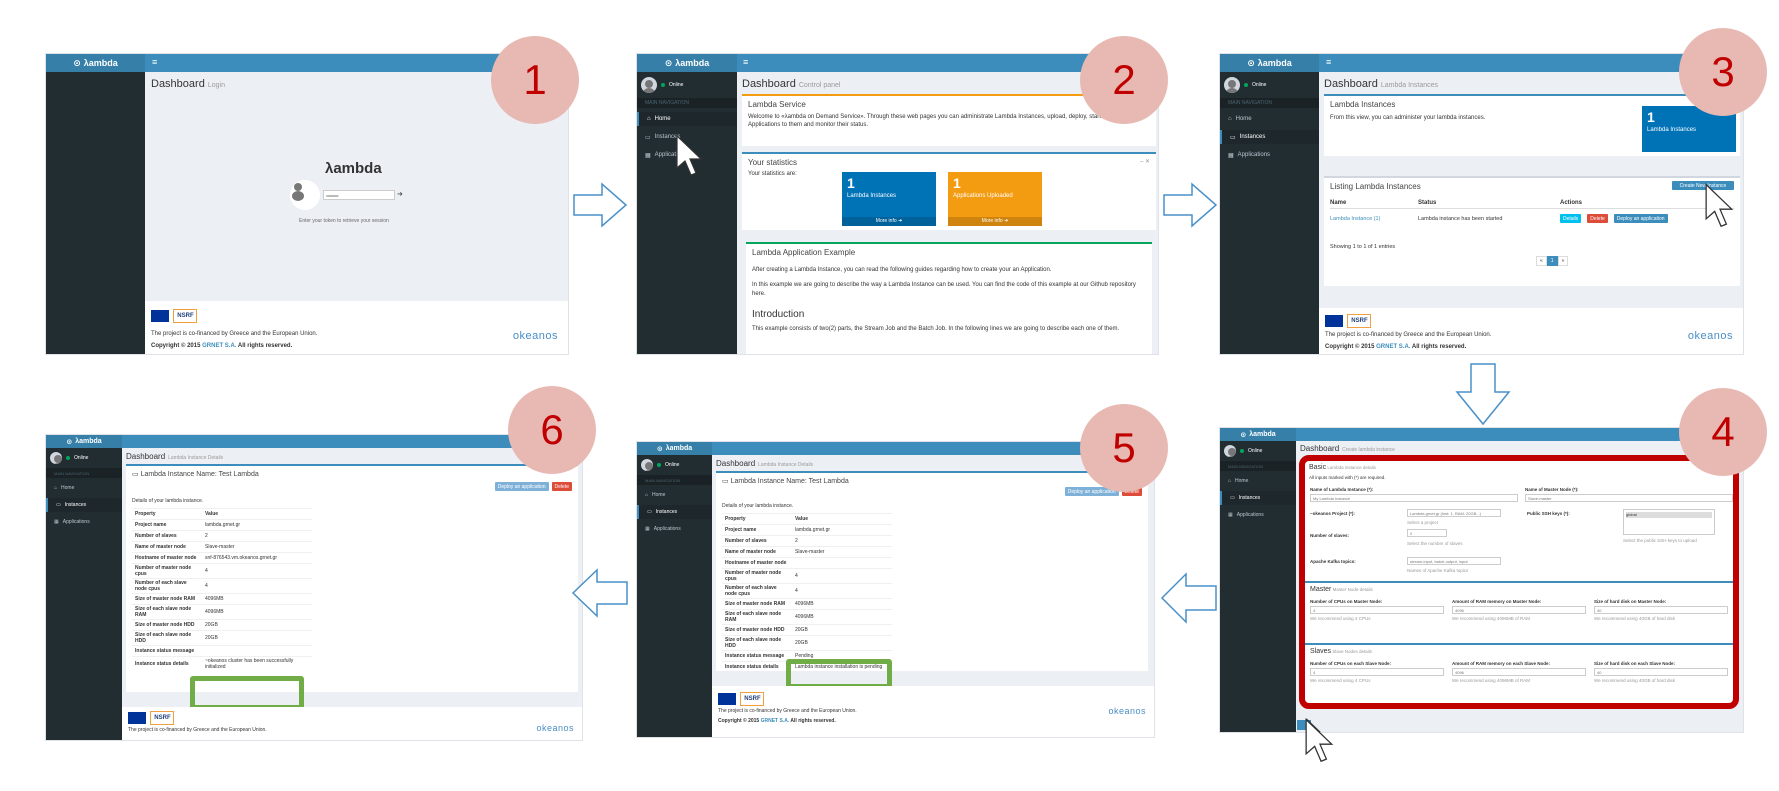 Image resolution: width=1779 pixels, height=791 pixels. What do you see at coordinates (889, 199) in the screenshot?
I see `tile-lambda-instances: 1 Lambda Instances More info ➜` at bounding box center [889, 199].